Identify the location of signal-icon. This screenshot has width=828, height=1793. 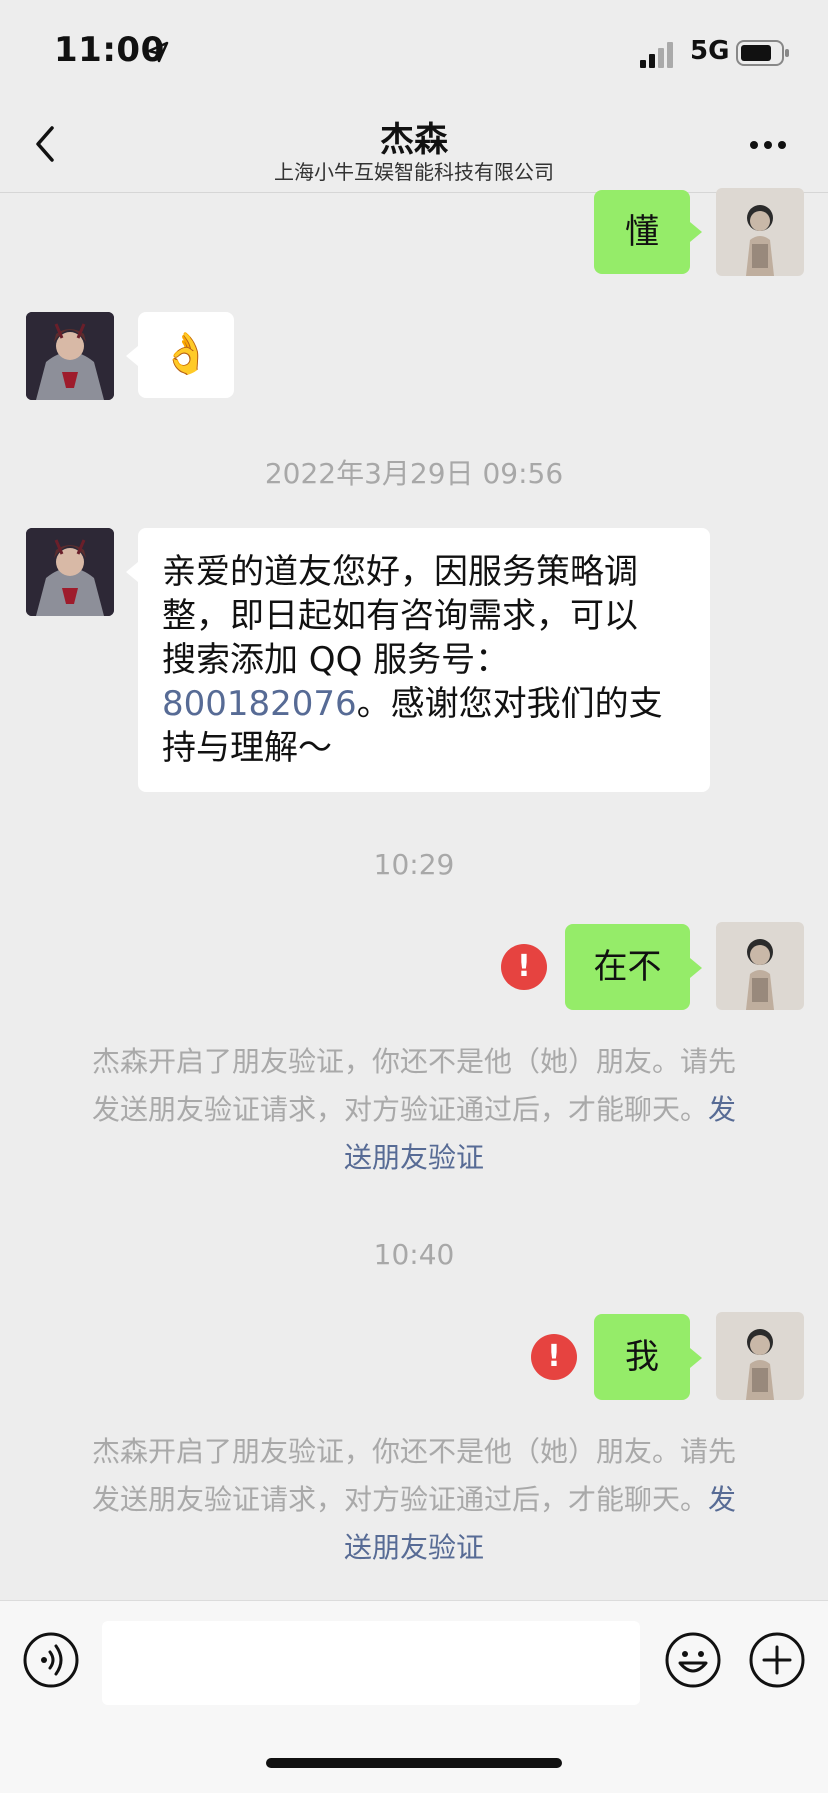
(656, 55).